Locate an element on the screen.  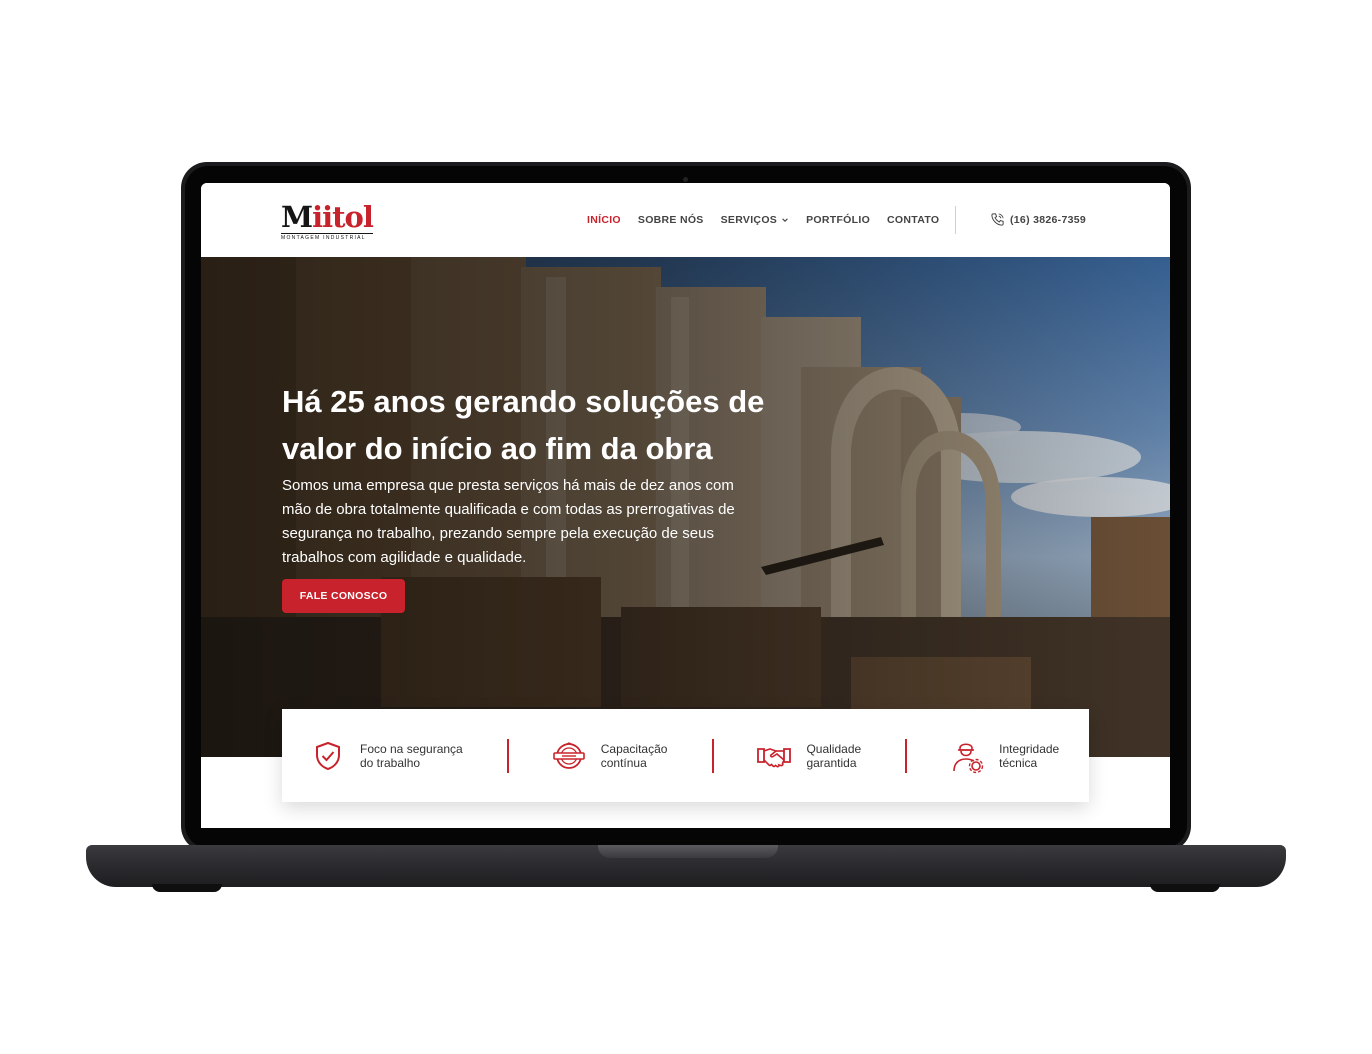
logo-tagline: MONTAGEM INDUSTRIAL is located at coordinates (327, 237).